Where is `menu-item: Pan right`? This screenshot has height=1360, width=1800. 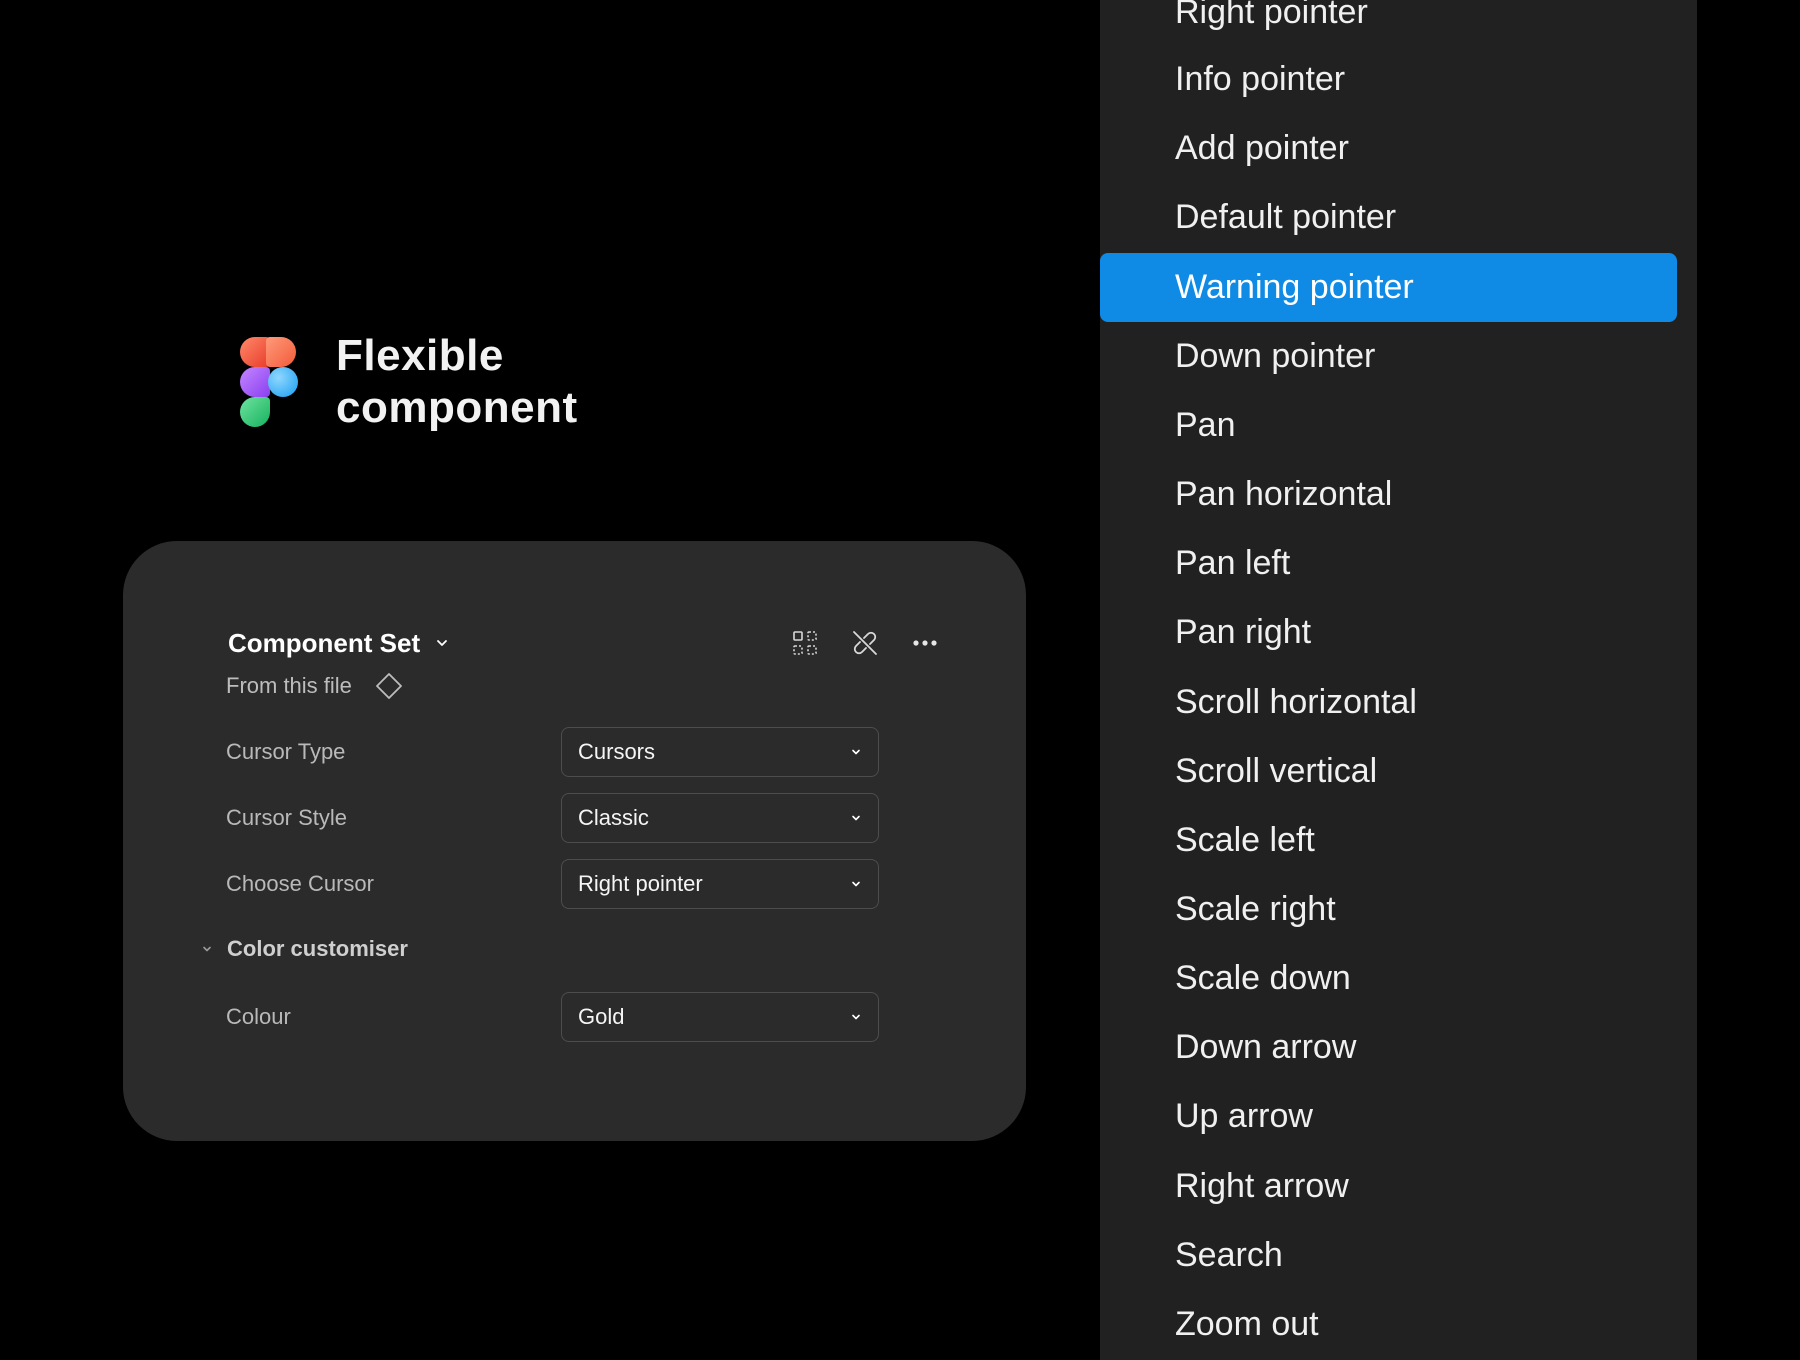
menu-item: Pan right is located at coordinates (1388, 632).